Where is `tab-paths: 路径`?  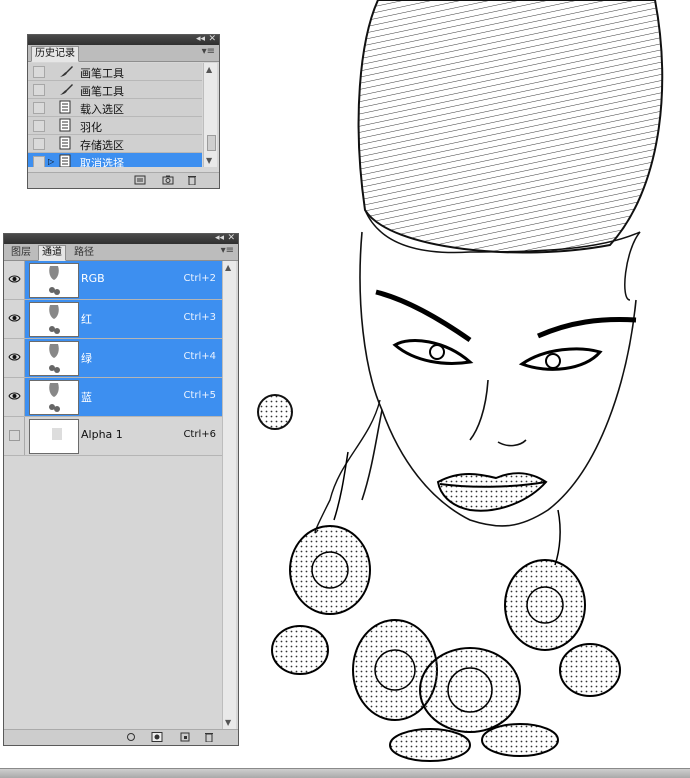
tab-paths: 路径 is located at coordinates (84, 253).